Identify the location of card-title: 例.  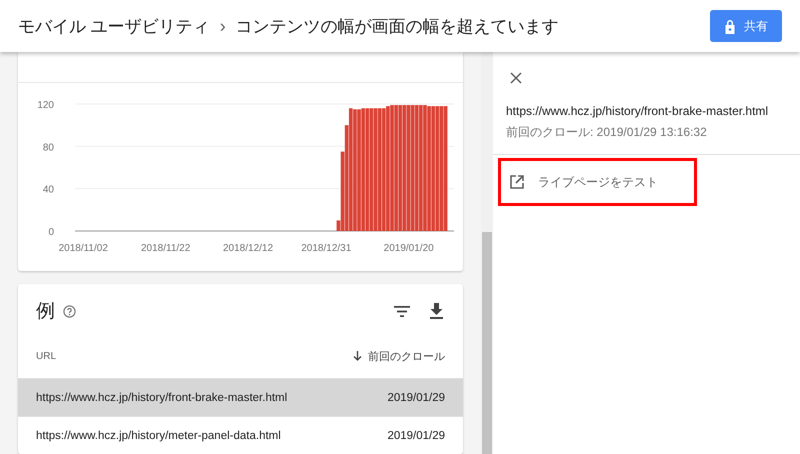
(45, 312).